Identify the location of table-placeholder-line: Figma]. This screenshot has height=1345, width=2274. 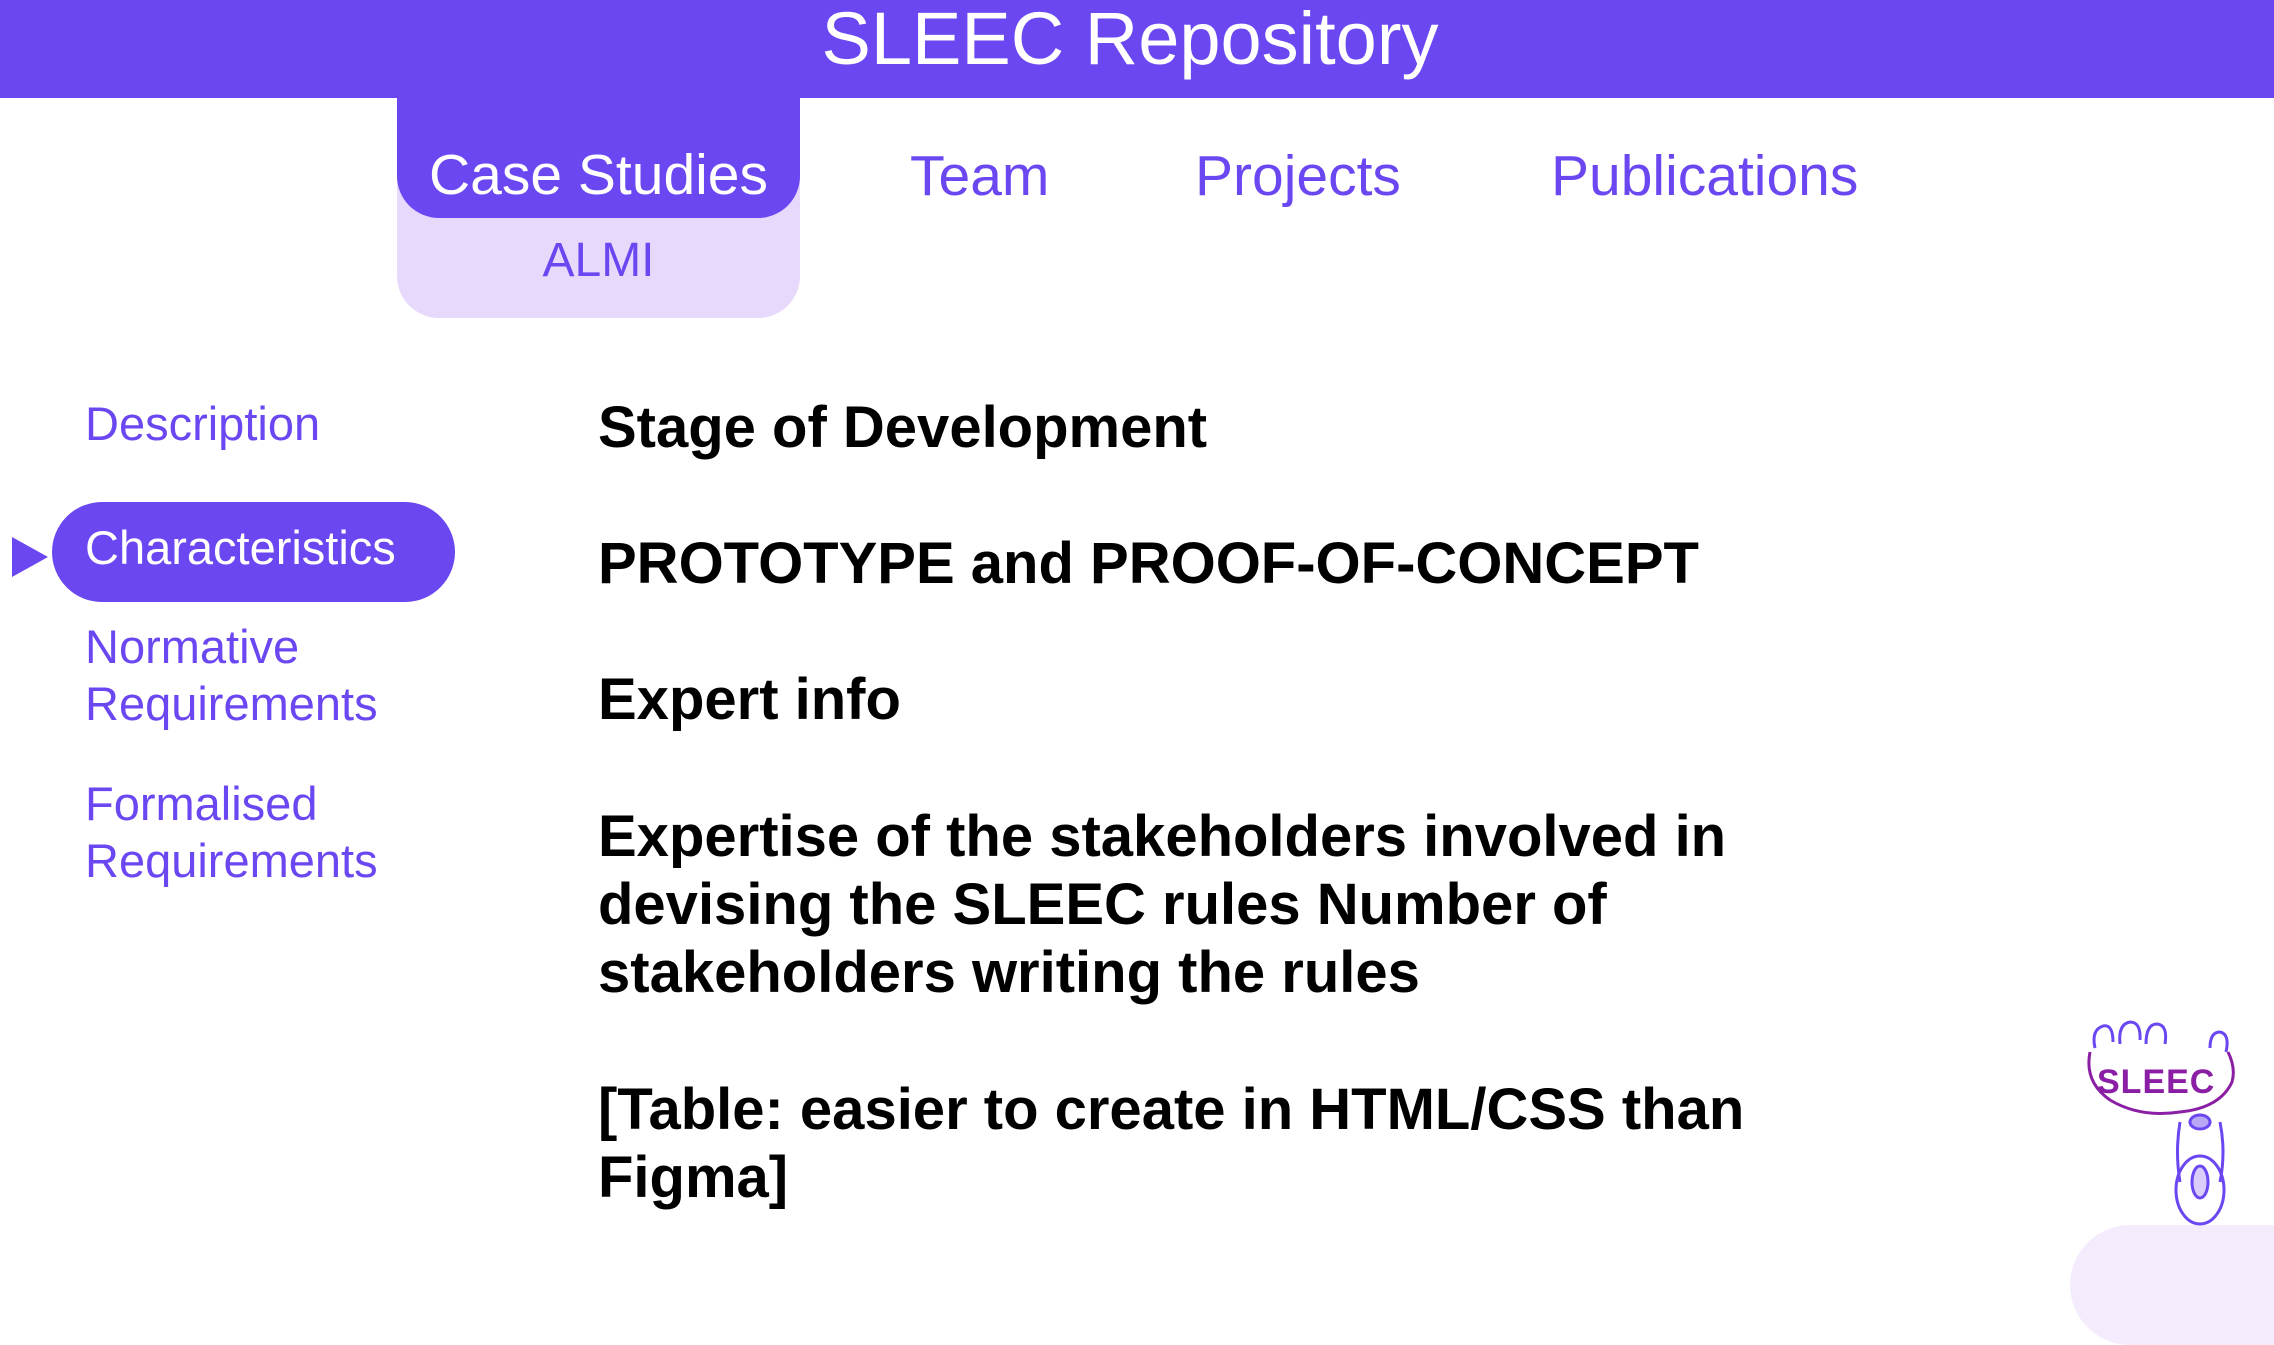
(693, 1177).